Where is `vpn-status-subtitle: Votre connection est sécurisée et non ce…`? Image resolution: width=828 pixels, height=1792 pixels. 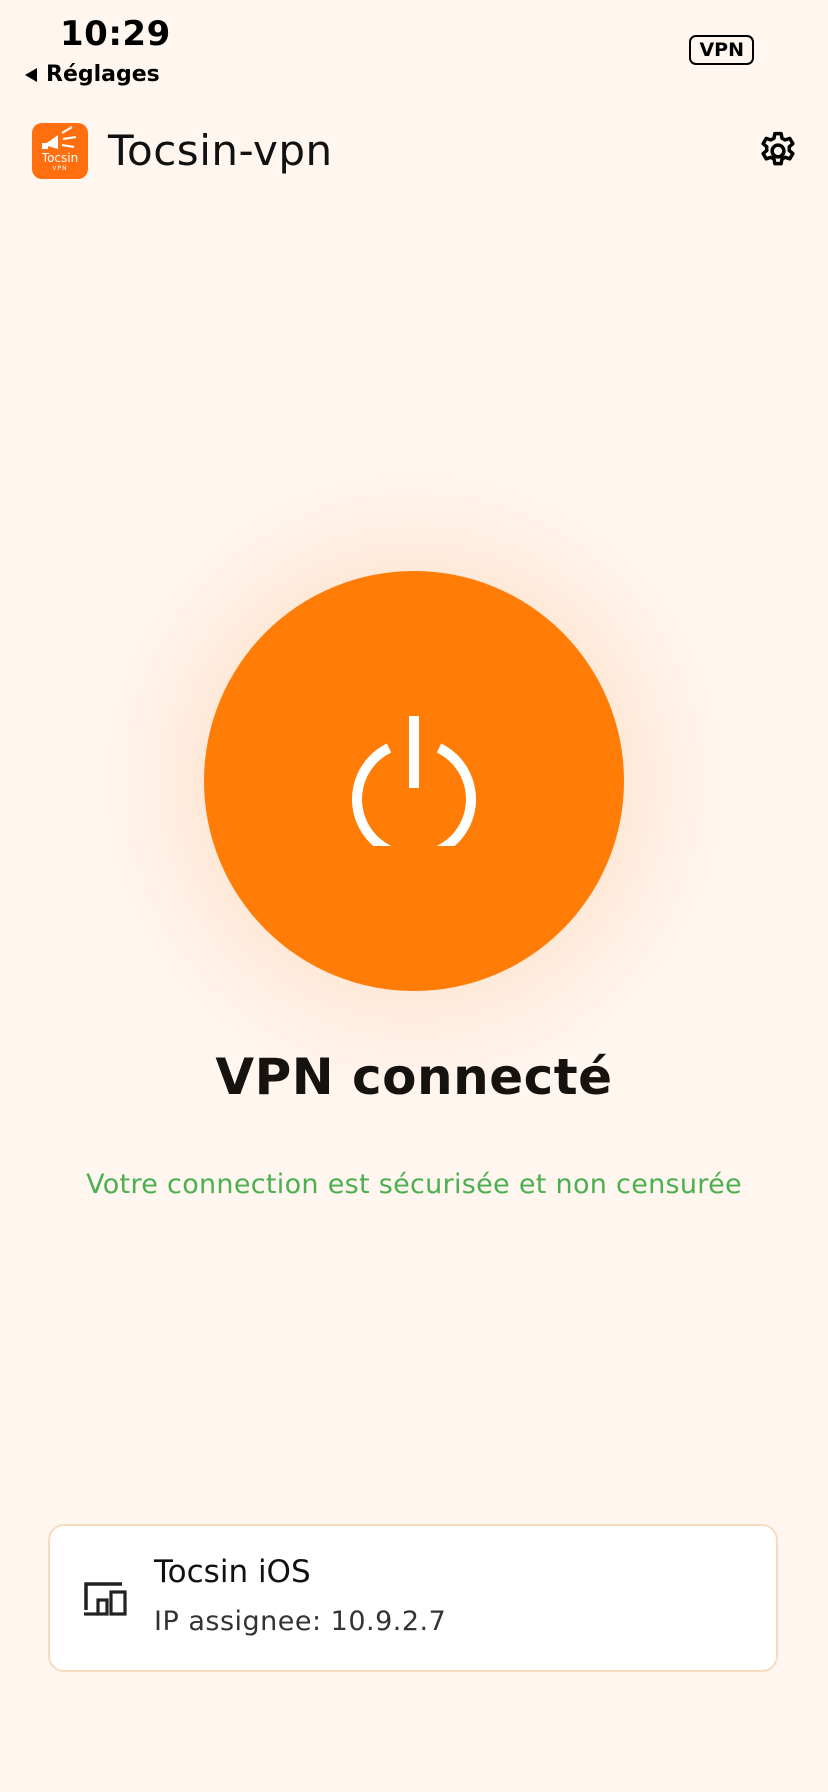 vpn-status-subtitle: Votre connection est sécurisée et non ce… is located at coordinates (414, 1184).